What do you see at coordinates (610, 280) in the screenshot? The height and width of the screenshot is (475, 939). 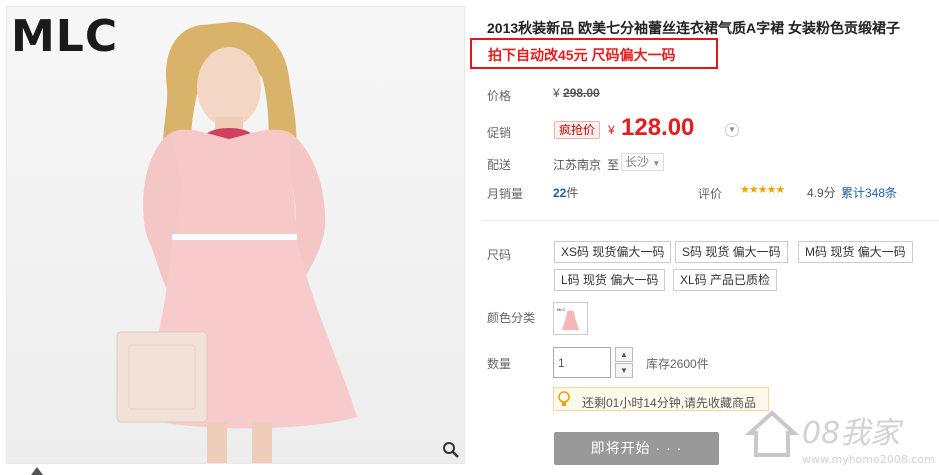 I see `size-option-l: L码 现货 偏大一码` at bounding box center [610, 280].